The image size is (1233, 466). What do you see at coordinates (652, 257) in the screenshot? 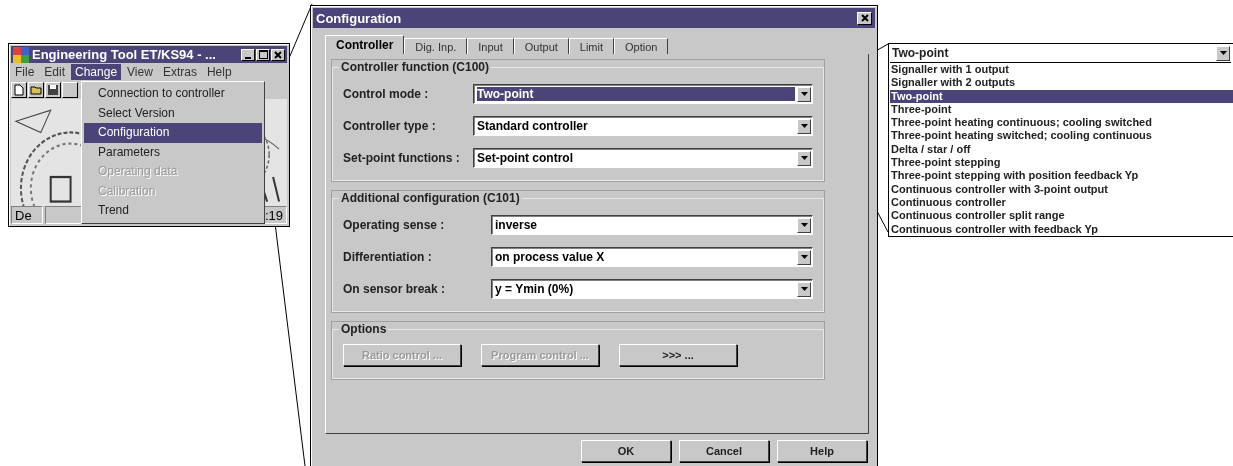
I see `combo-box: on process value X` at bounding box center [652, 257].